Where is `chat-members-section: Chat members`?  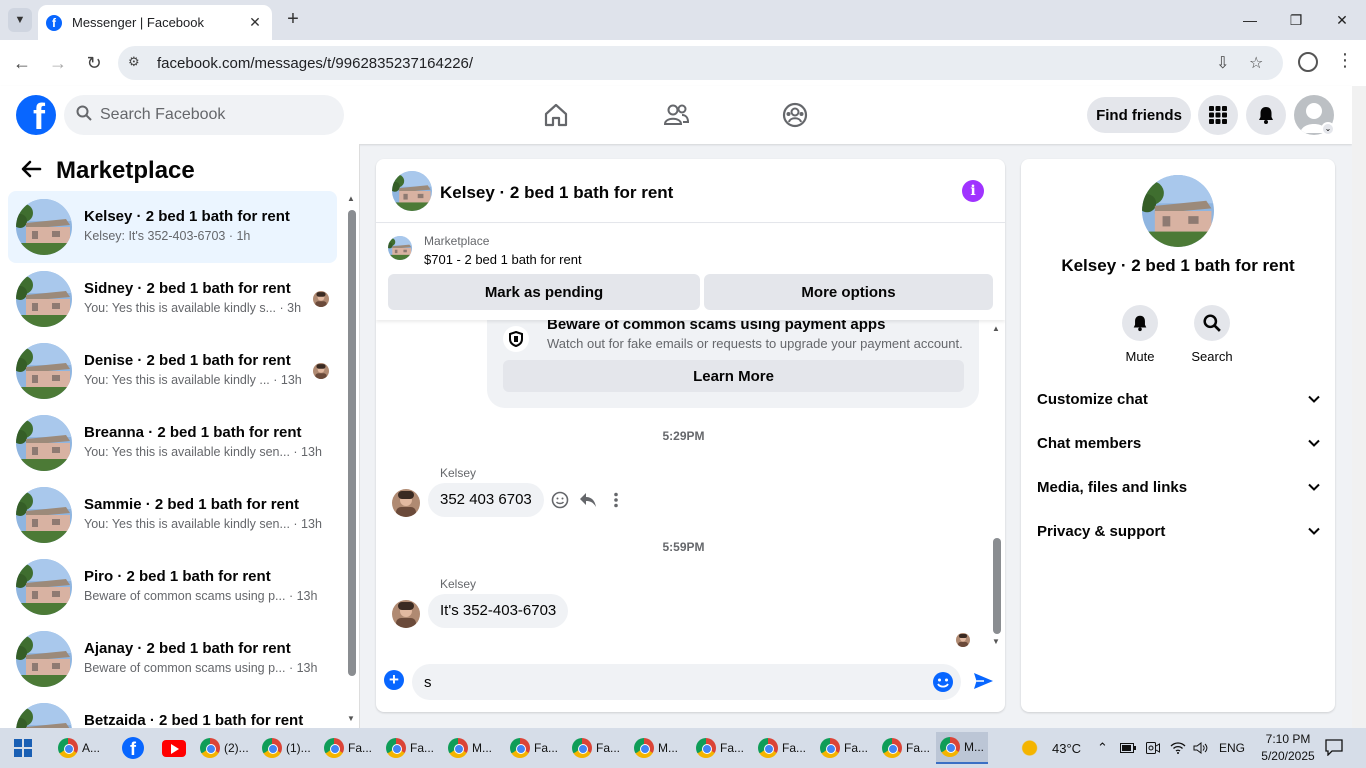
chat-members-section: Chat members is located at coordinates (1178, 444).